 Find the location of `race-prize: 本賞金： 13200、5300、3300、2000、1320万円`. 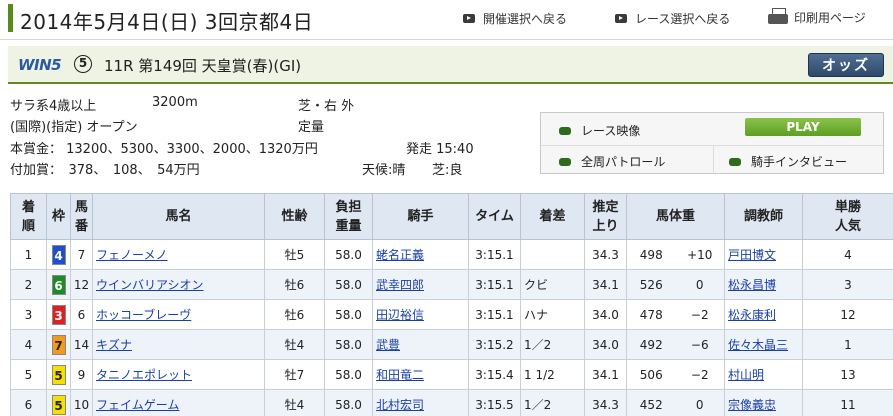

race-prize: 本賞金： 13200、5300、3300、2000、1320万円 is located at coordinates (164, 149).